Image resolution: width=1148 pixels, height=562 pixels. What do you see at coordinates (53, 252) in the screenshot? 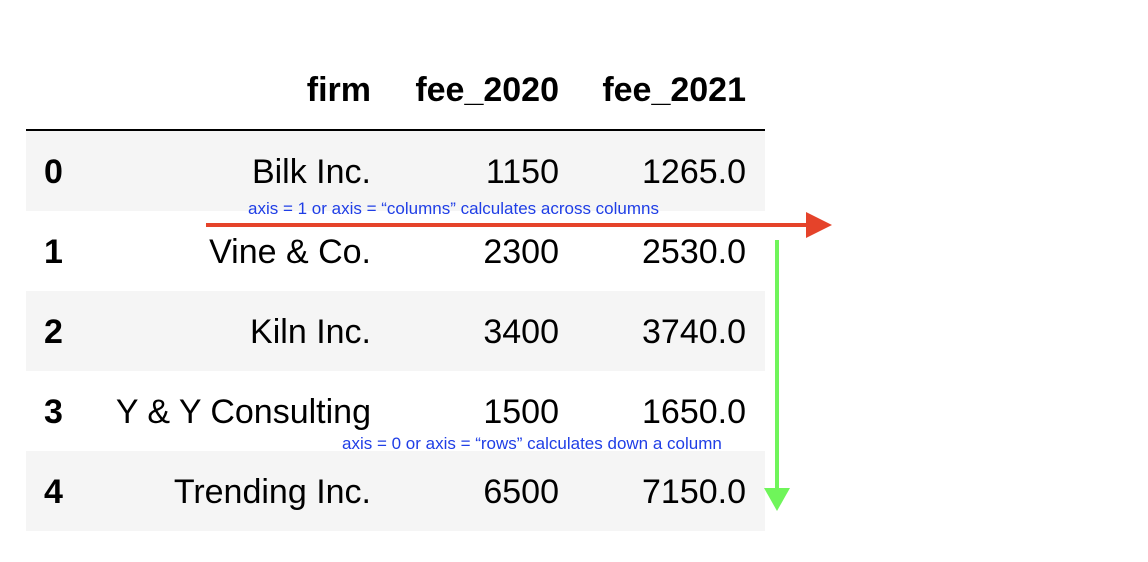
I see `row-index: 1` at bounding box center [53, 252].